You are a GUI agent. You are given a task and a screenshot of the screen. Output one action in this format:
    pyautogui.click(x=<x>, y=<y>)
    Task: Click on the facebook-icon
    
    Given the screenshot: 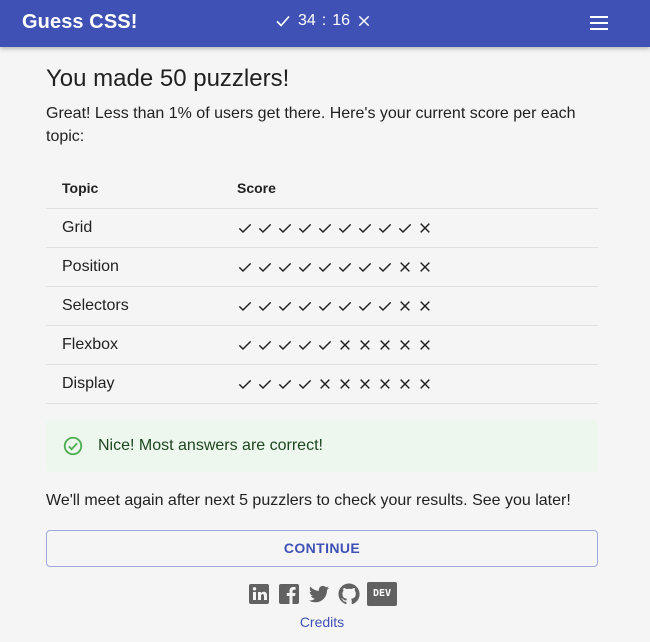 What is the action you would take?
    pyautogui.click(x=289, y=594)
    